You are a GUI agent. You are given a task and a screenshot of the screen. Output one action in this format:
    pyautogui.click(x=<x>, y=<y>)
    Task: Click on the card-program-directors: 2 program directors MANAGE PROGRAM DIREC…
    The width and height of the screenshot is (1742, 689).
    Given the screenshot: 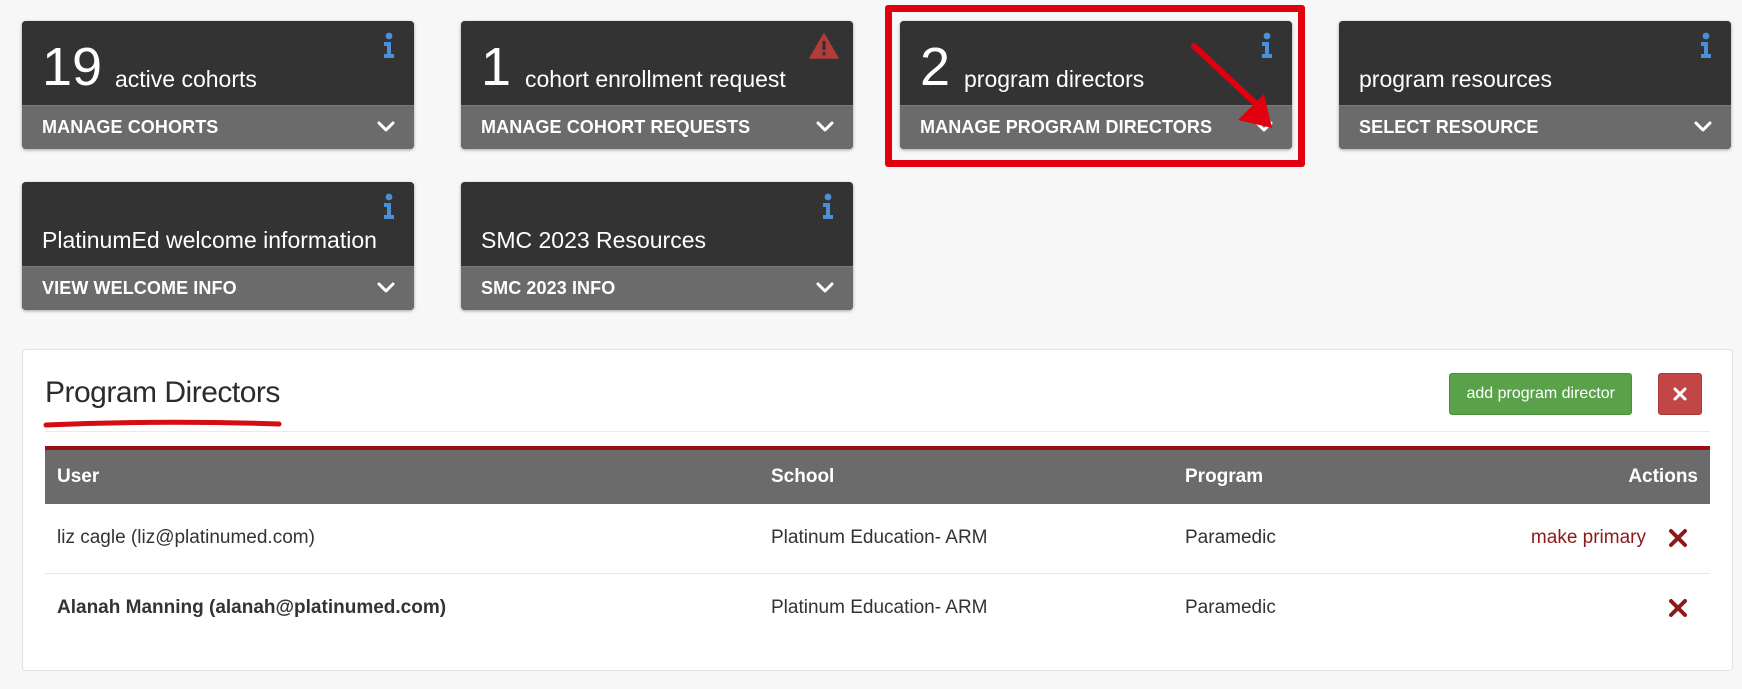 What is the action you would take?
    pyautogui.click(x=1096, y=85)
    